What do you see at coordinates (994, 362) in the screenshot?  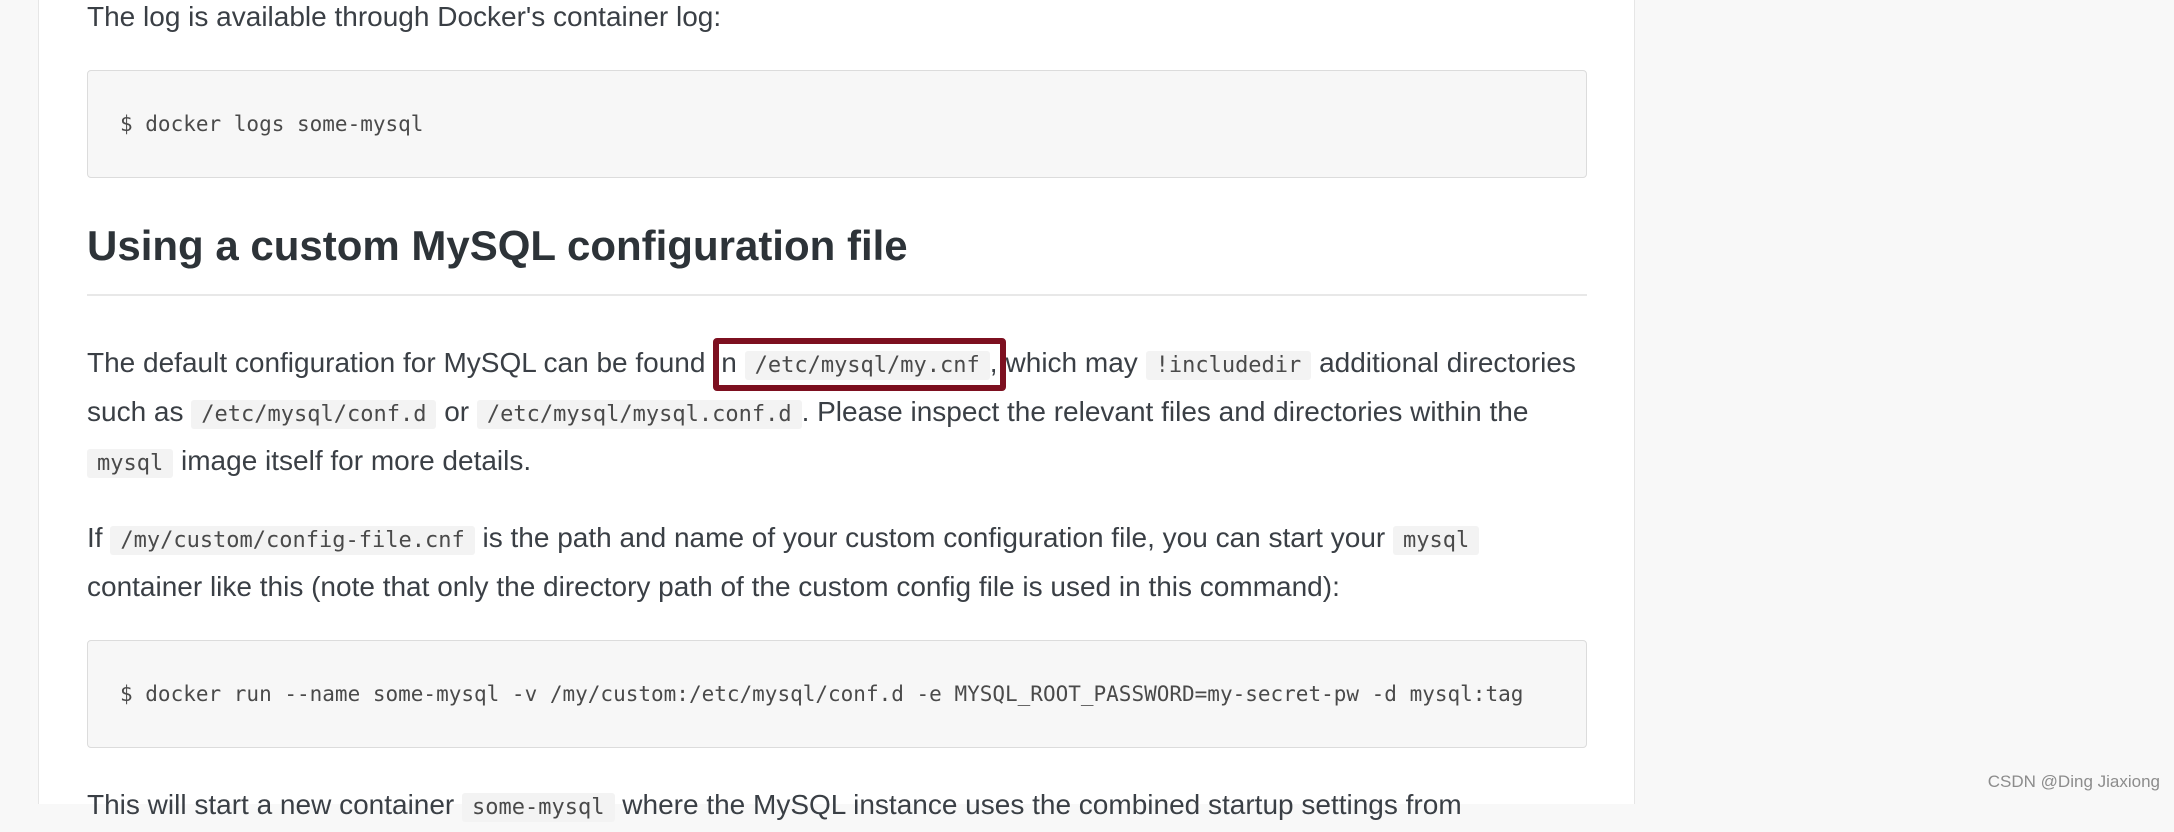 I see `highlight-suffix: ,` at bounding box center [994, 362].